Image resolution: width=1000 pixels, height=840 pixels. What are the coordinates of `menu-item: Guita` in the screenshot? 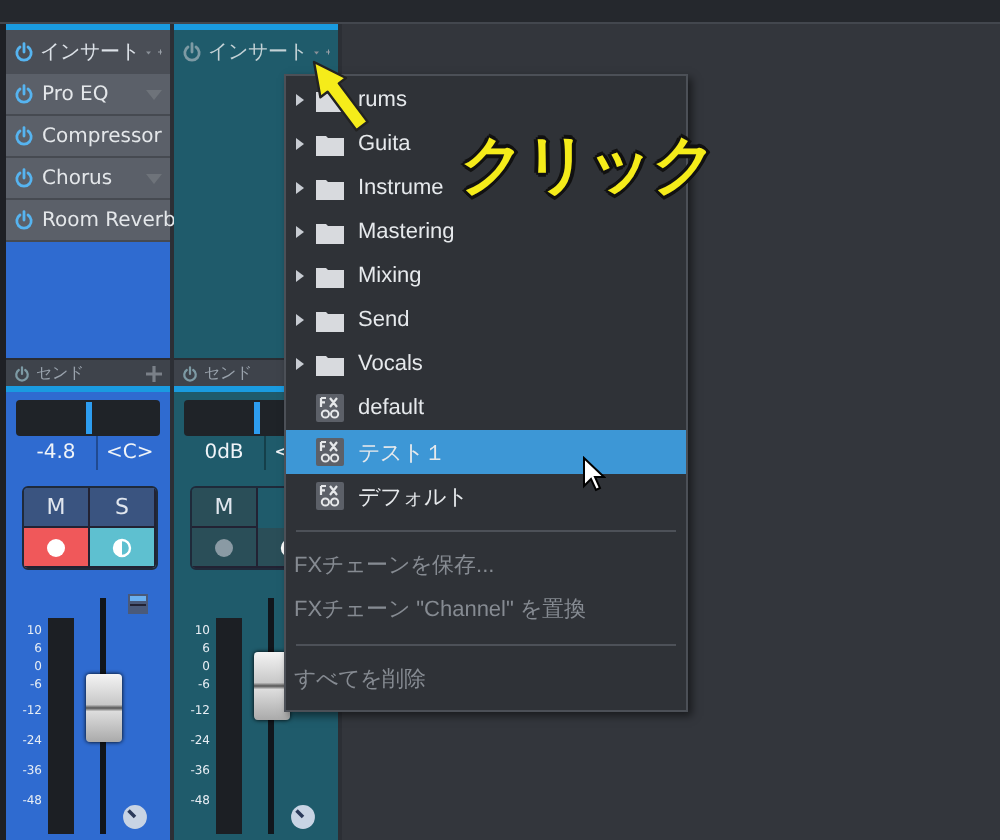 It's located at (350, 144).